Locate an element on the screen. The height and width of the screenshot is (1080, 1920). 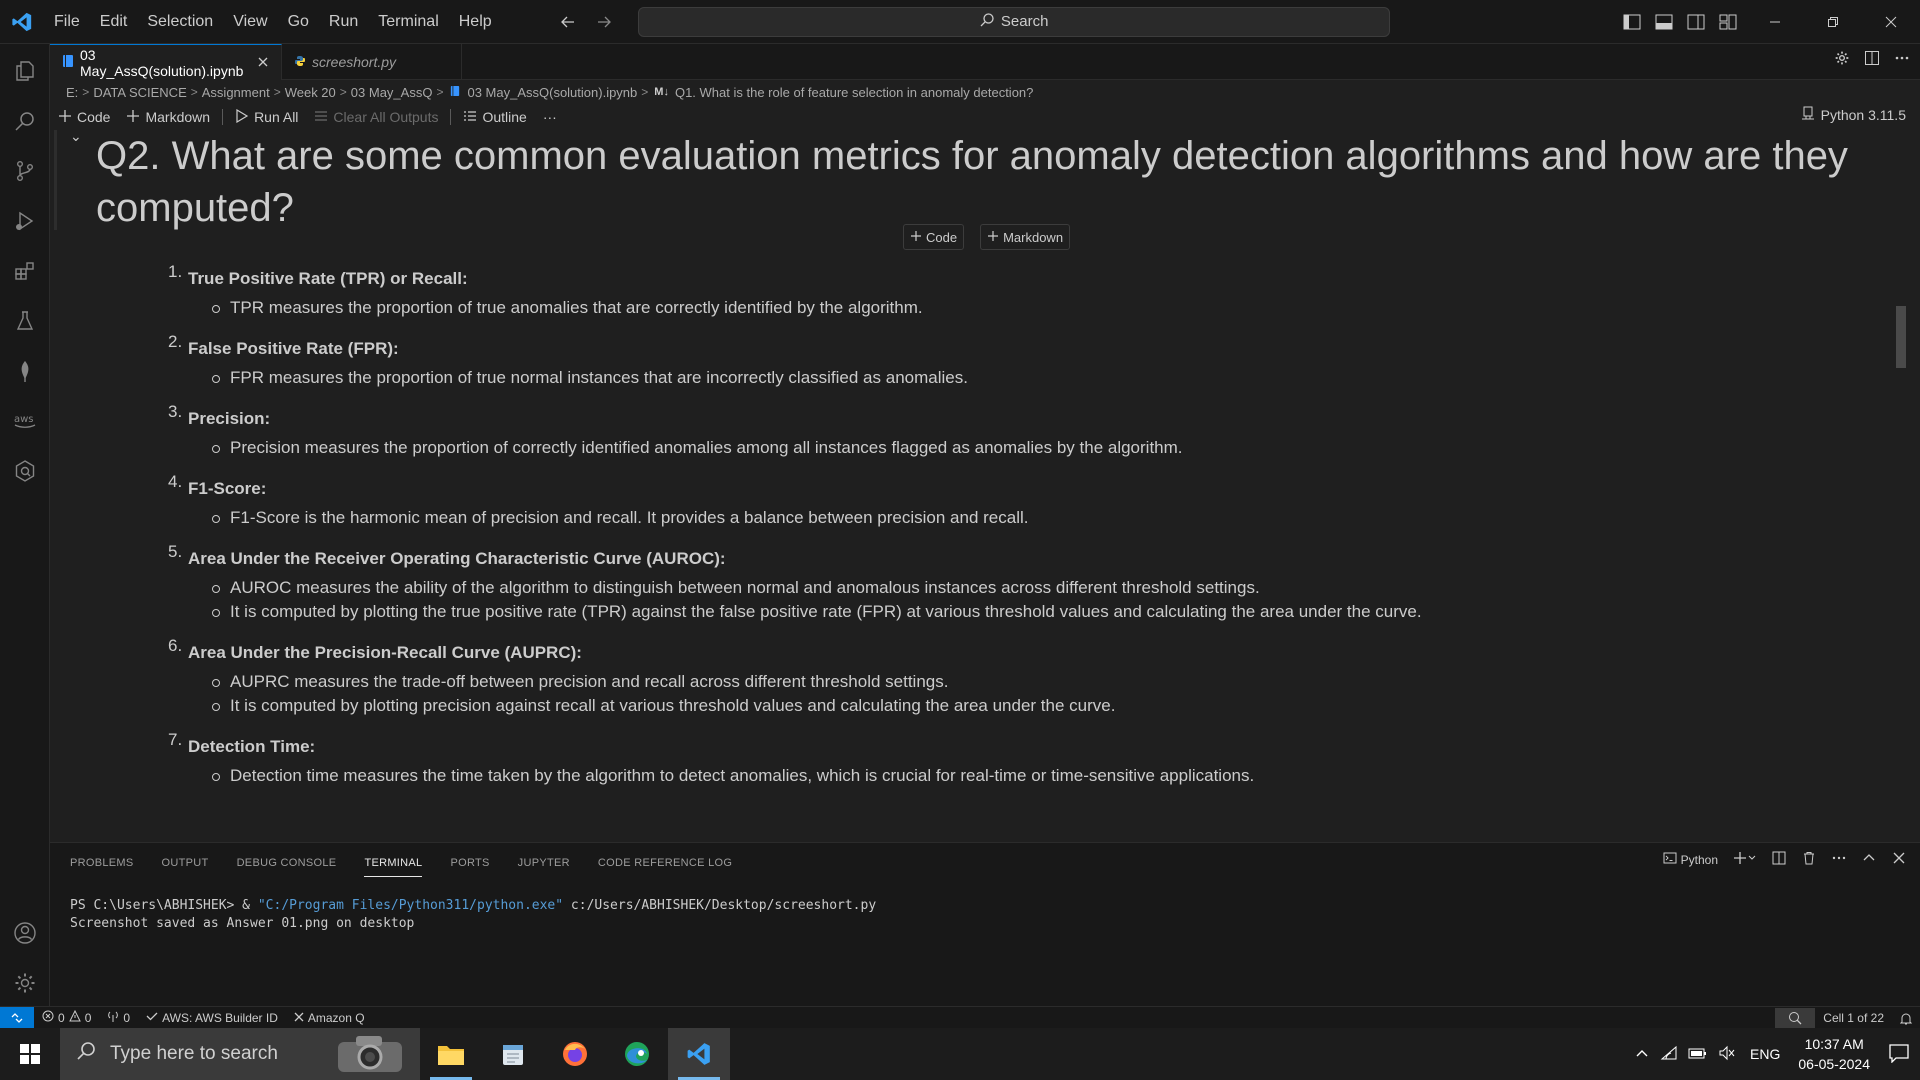
item-number: 6. is located at coordinates (175, 645).